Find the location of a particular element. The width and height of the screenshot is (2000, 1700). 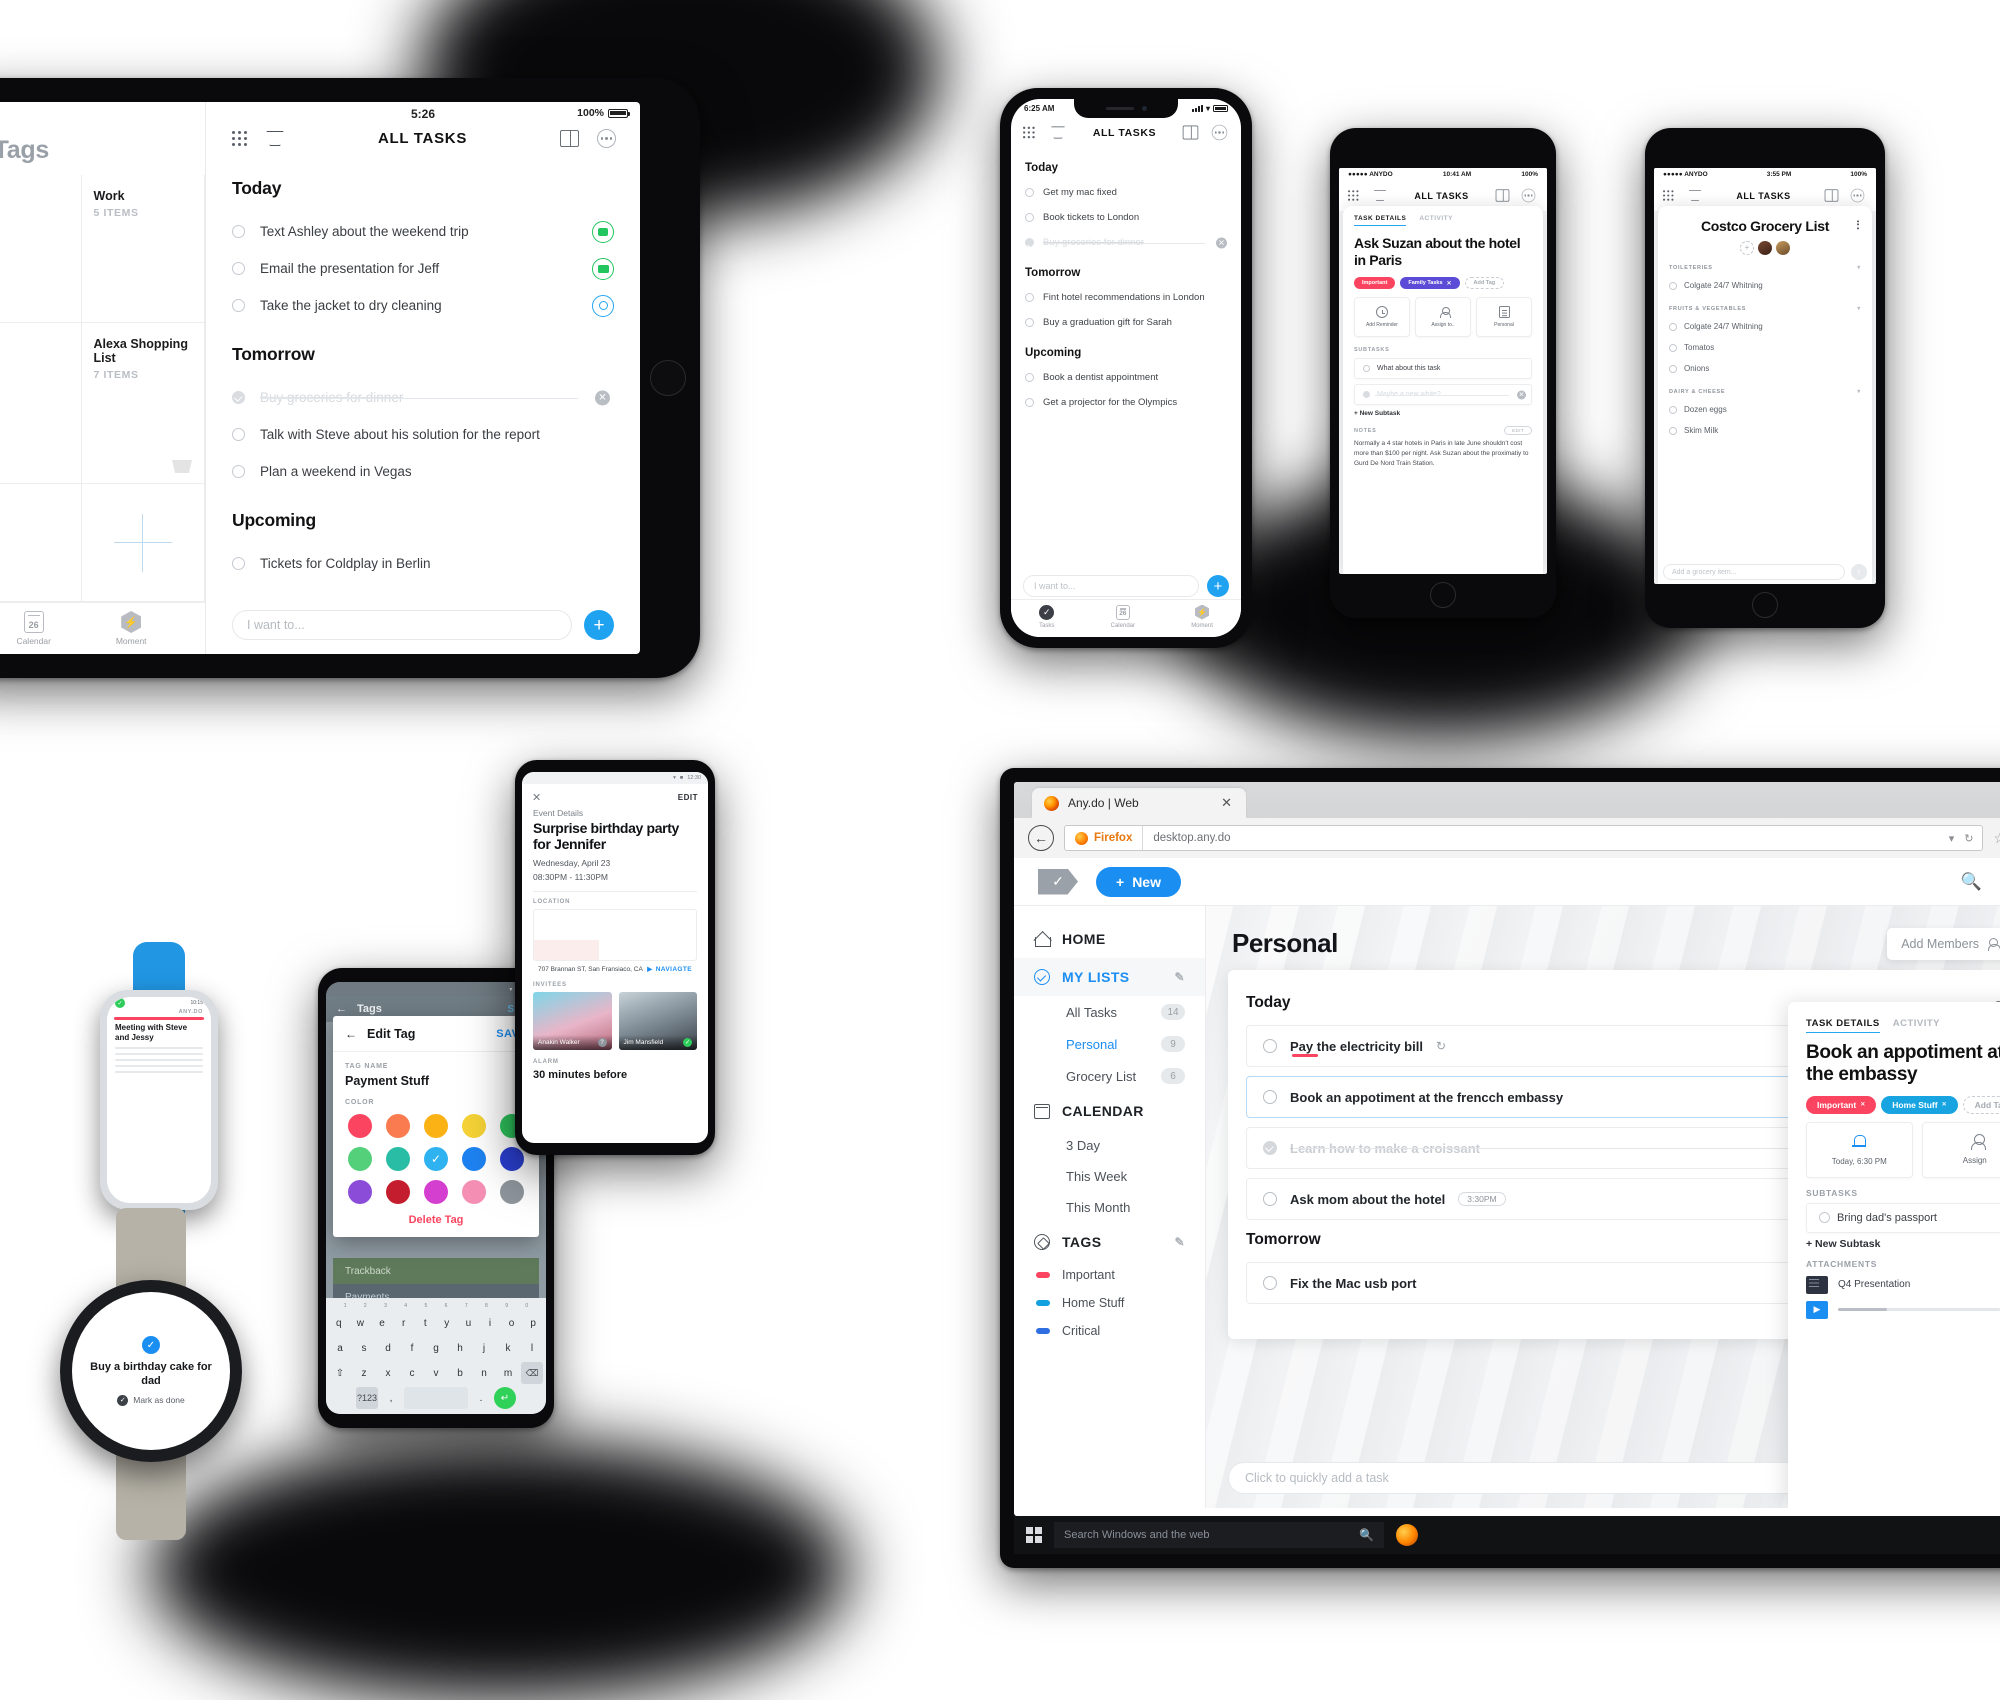

list-card is located at coordinates (41, 543).